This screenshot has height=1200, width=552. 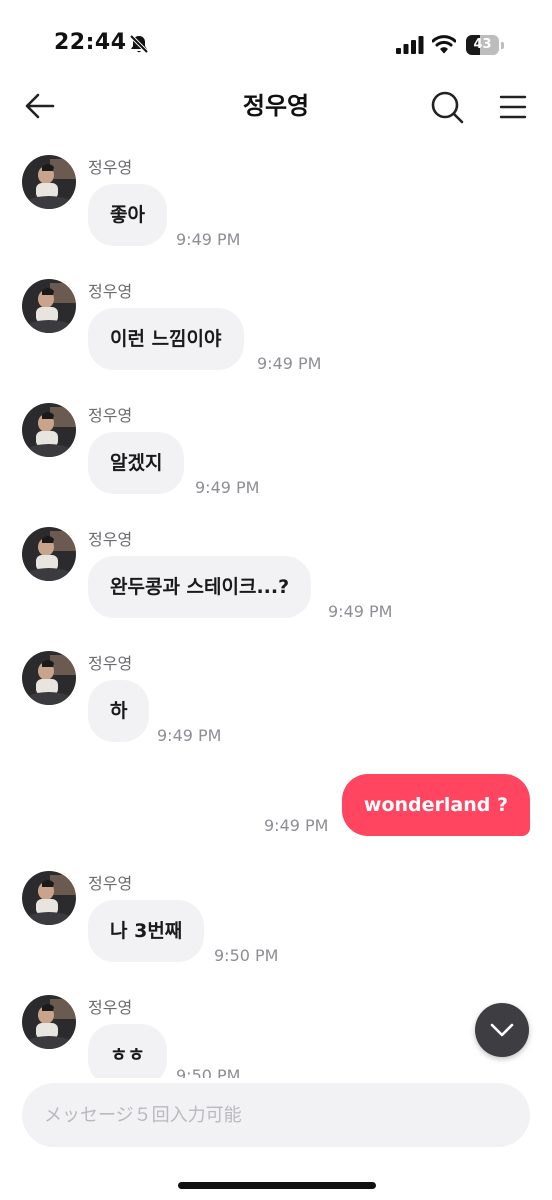 What do you see at coordinates (502, 45) in the screenshot?
I see `battery-tip` at bounding box center [502, 45].